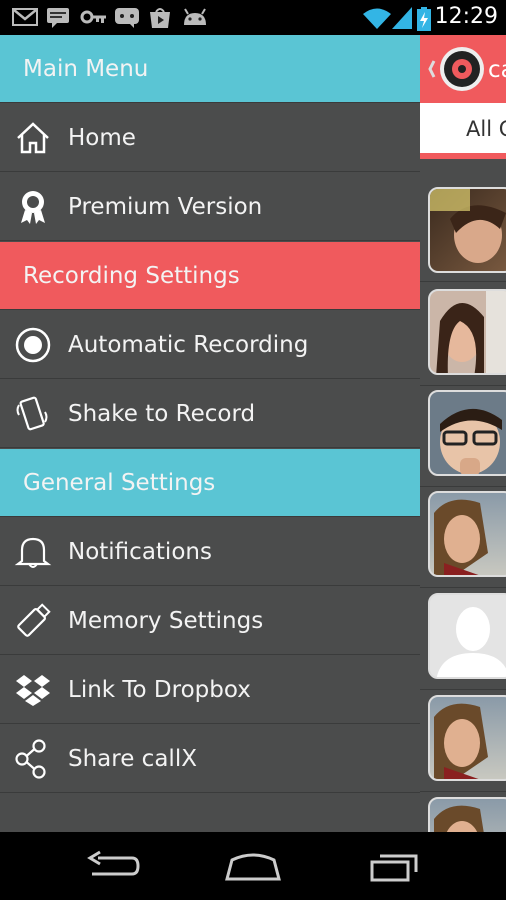  I want to click on menu-item-memory-settings: Memory Settings, so click(210, 621).